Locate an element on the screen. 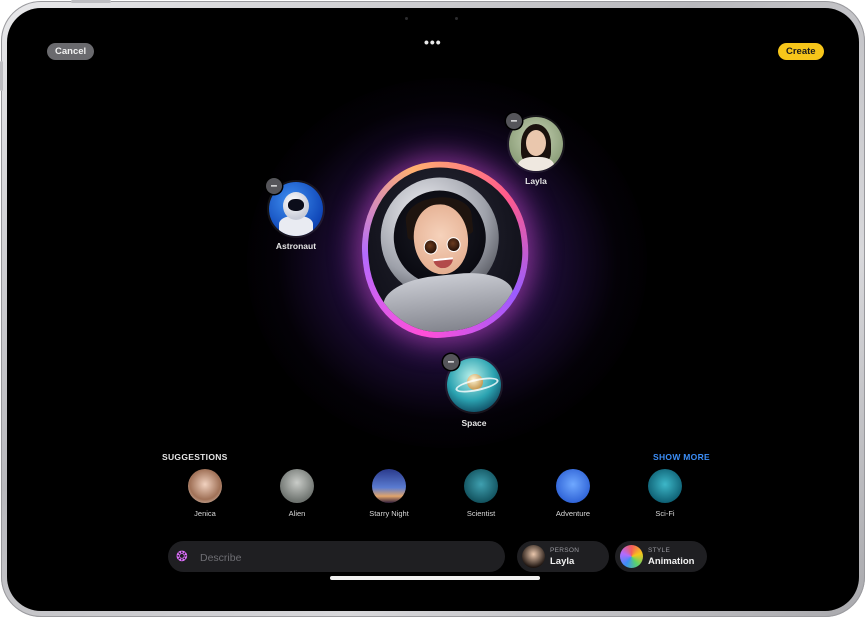 The image size is (867, 619). image-playground-icon: ❂ is located at coordinates (182, 556).